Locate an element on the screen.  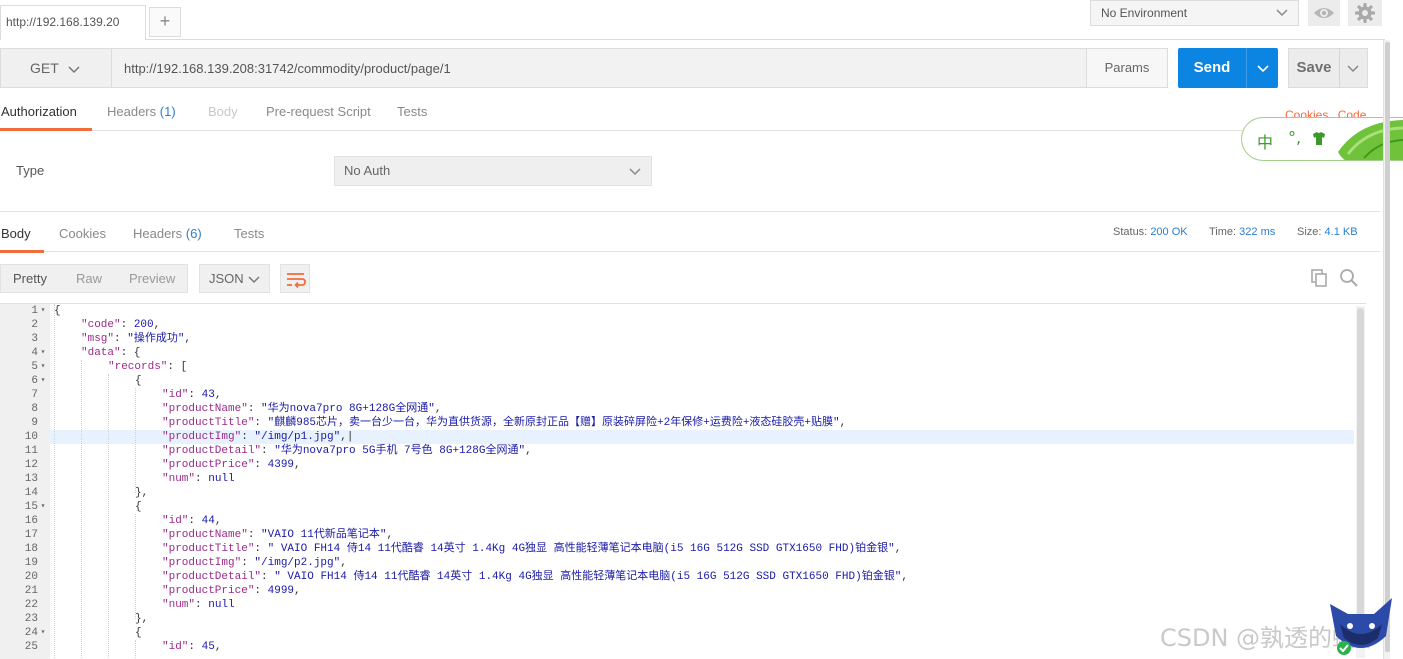
code-token: "华为nova7pro 8G+128G全网通" is located at coordinates (348, 409).